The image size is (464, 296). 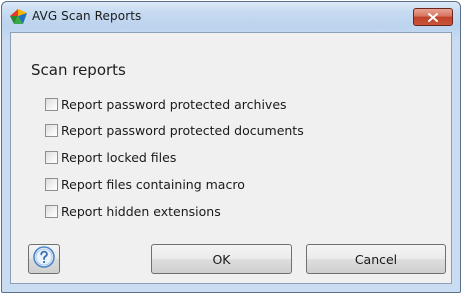 What do you see at coordinates (153, 184) in the screenshot?
I see `option-label: Report files containing macro` at bounding box center [153, 184].